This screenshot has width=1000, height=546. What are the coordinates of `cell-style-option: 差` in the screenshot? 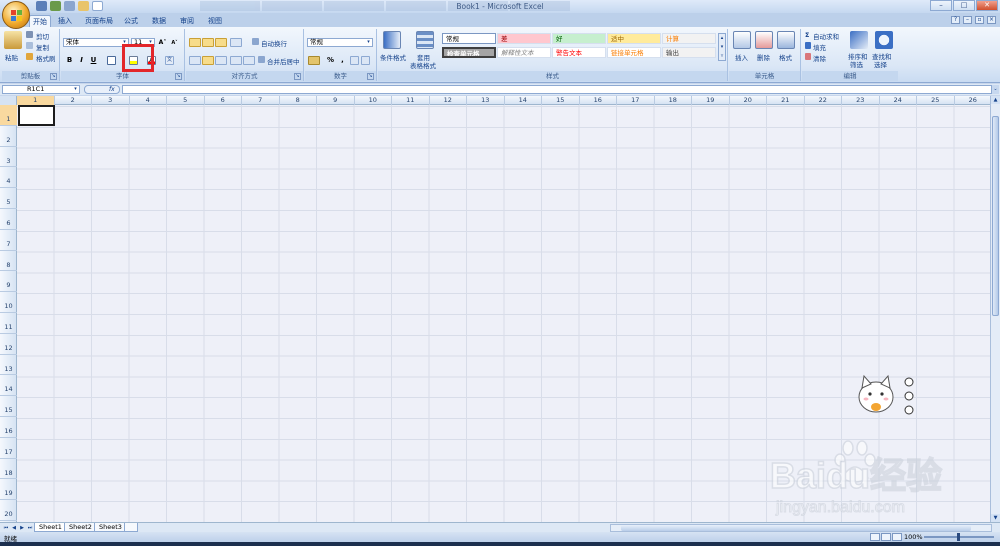 It's located at (524, 38).